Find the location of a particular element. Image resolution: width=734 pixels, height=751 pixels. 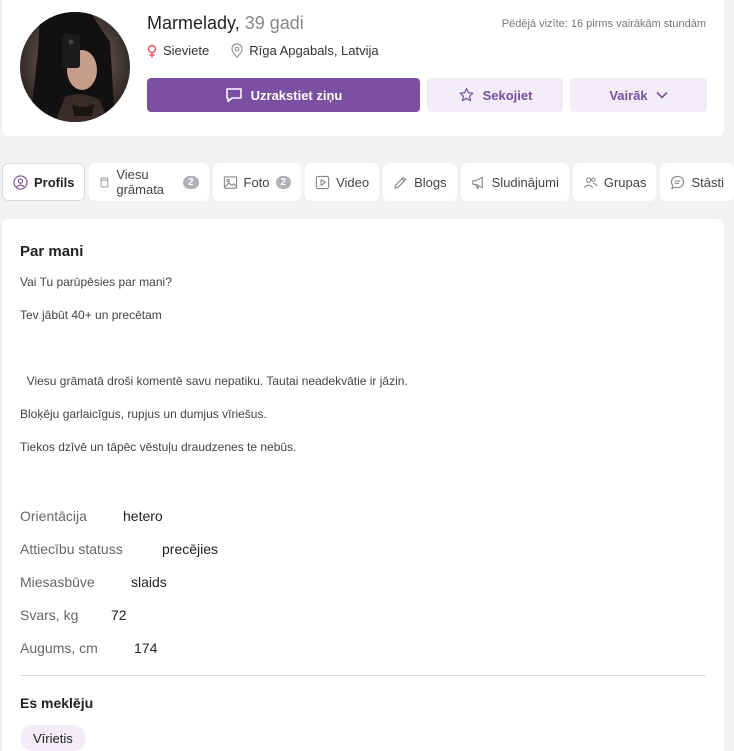

tab-video: Video is located at coordinates (342, 182).